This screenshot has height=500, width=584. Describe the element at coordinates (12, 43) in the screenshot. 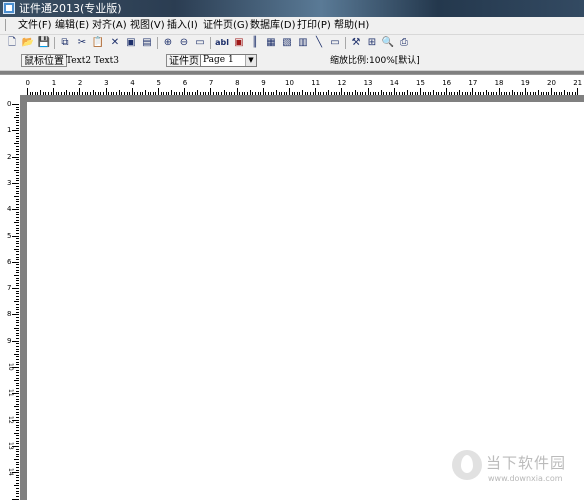

I see `new-icon: 🗋` at that location.